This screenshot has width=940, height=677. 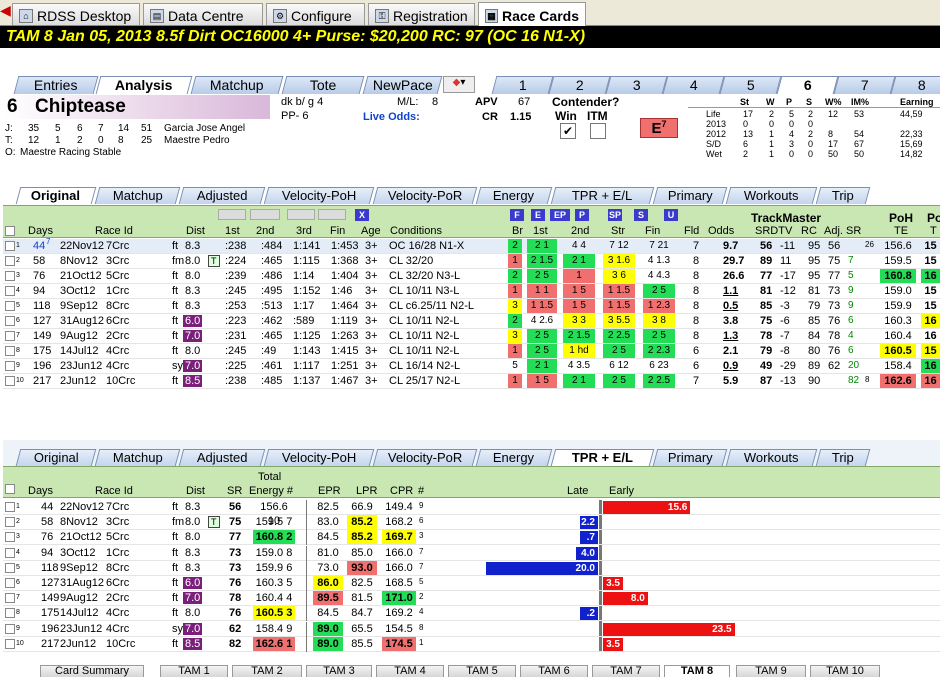 What do you see at coordinates (750, 85) in the screenshot?
I see `tab-post-5: 5` at bounding box center [750, 85].